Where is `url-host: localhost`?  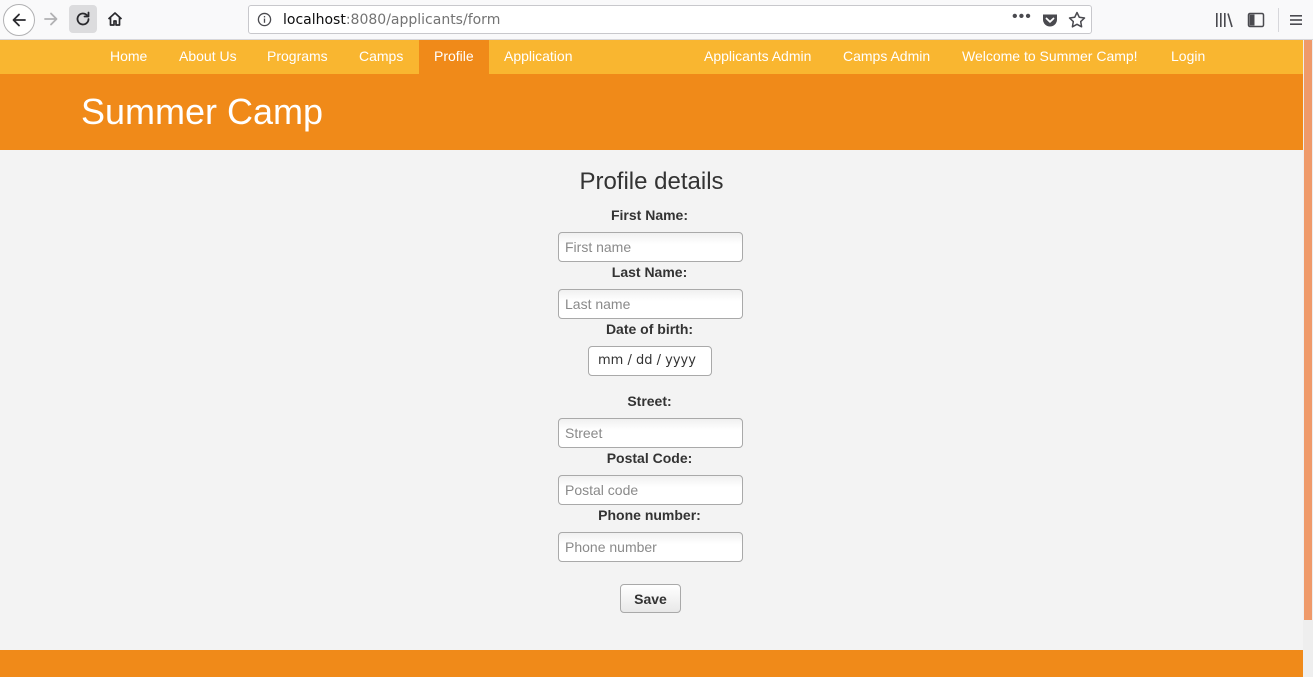
url-host: localhost is located at coordinates (314, 20).